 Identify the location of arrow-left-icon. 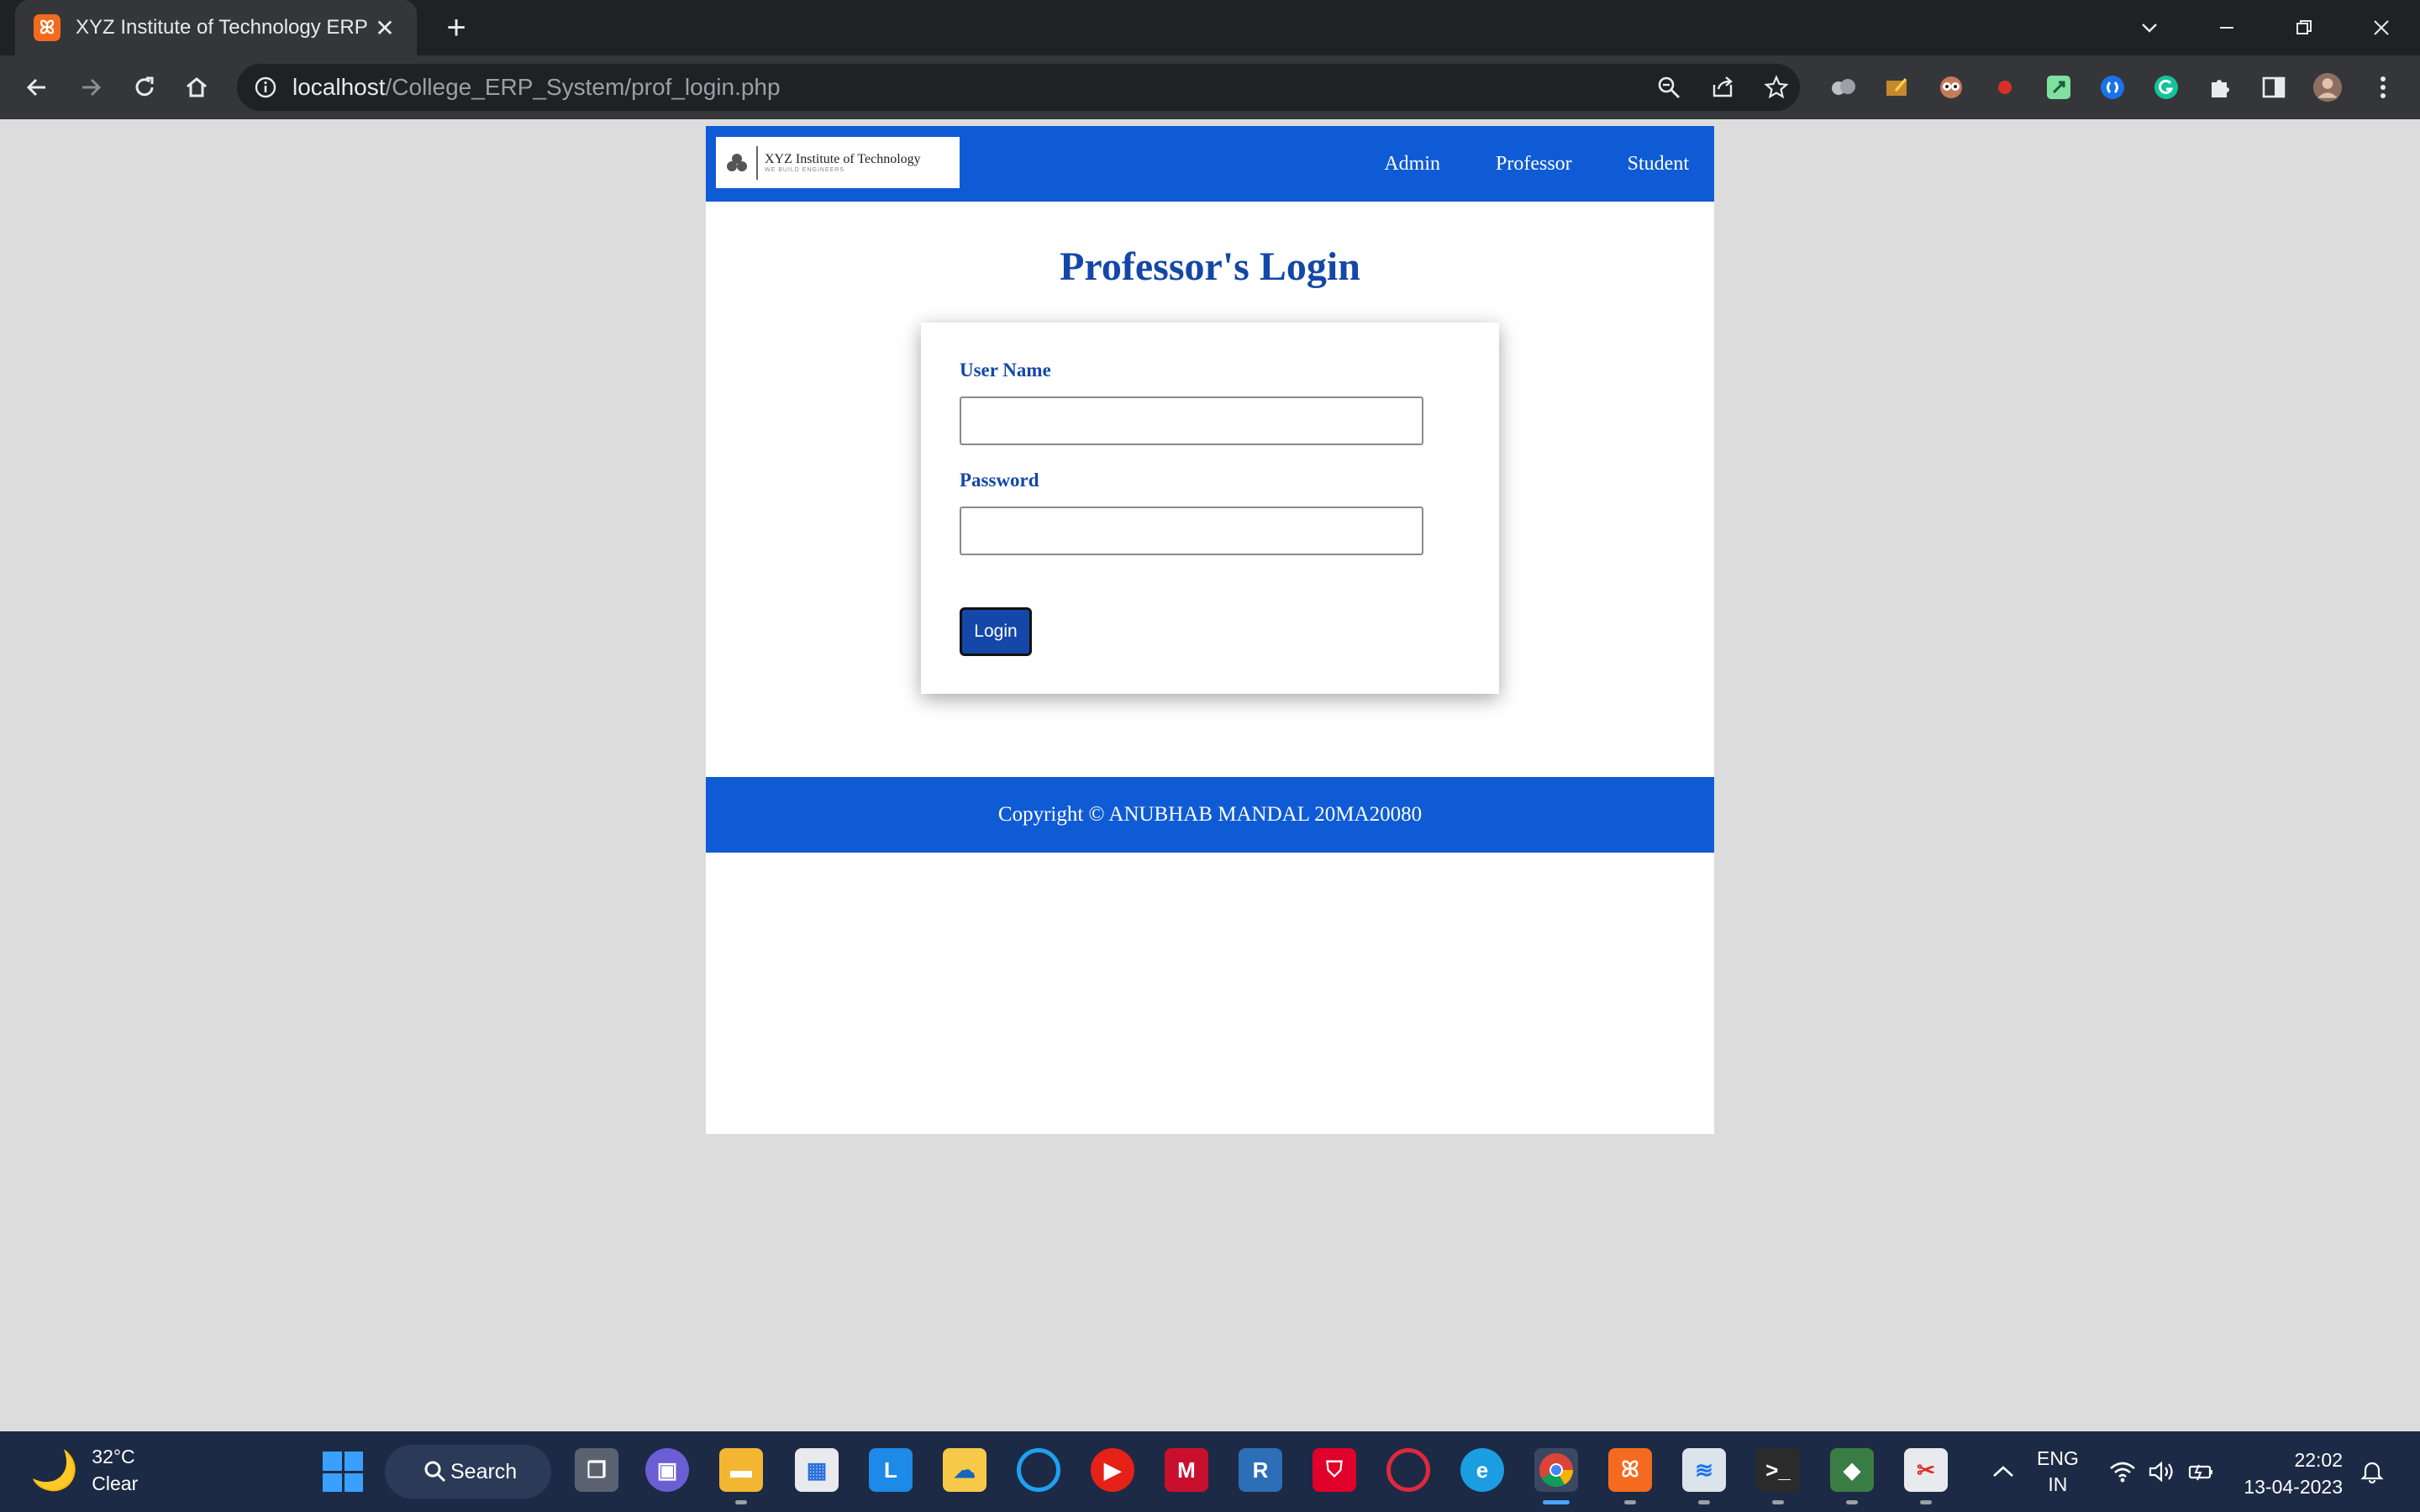
(35, 87).